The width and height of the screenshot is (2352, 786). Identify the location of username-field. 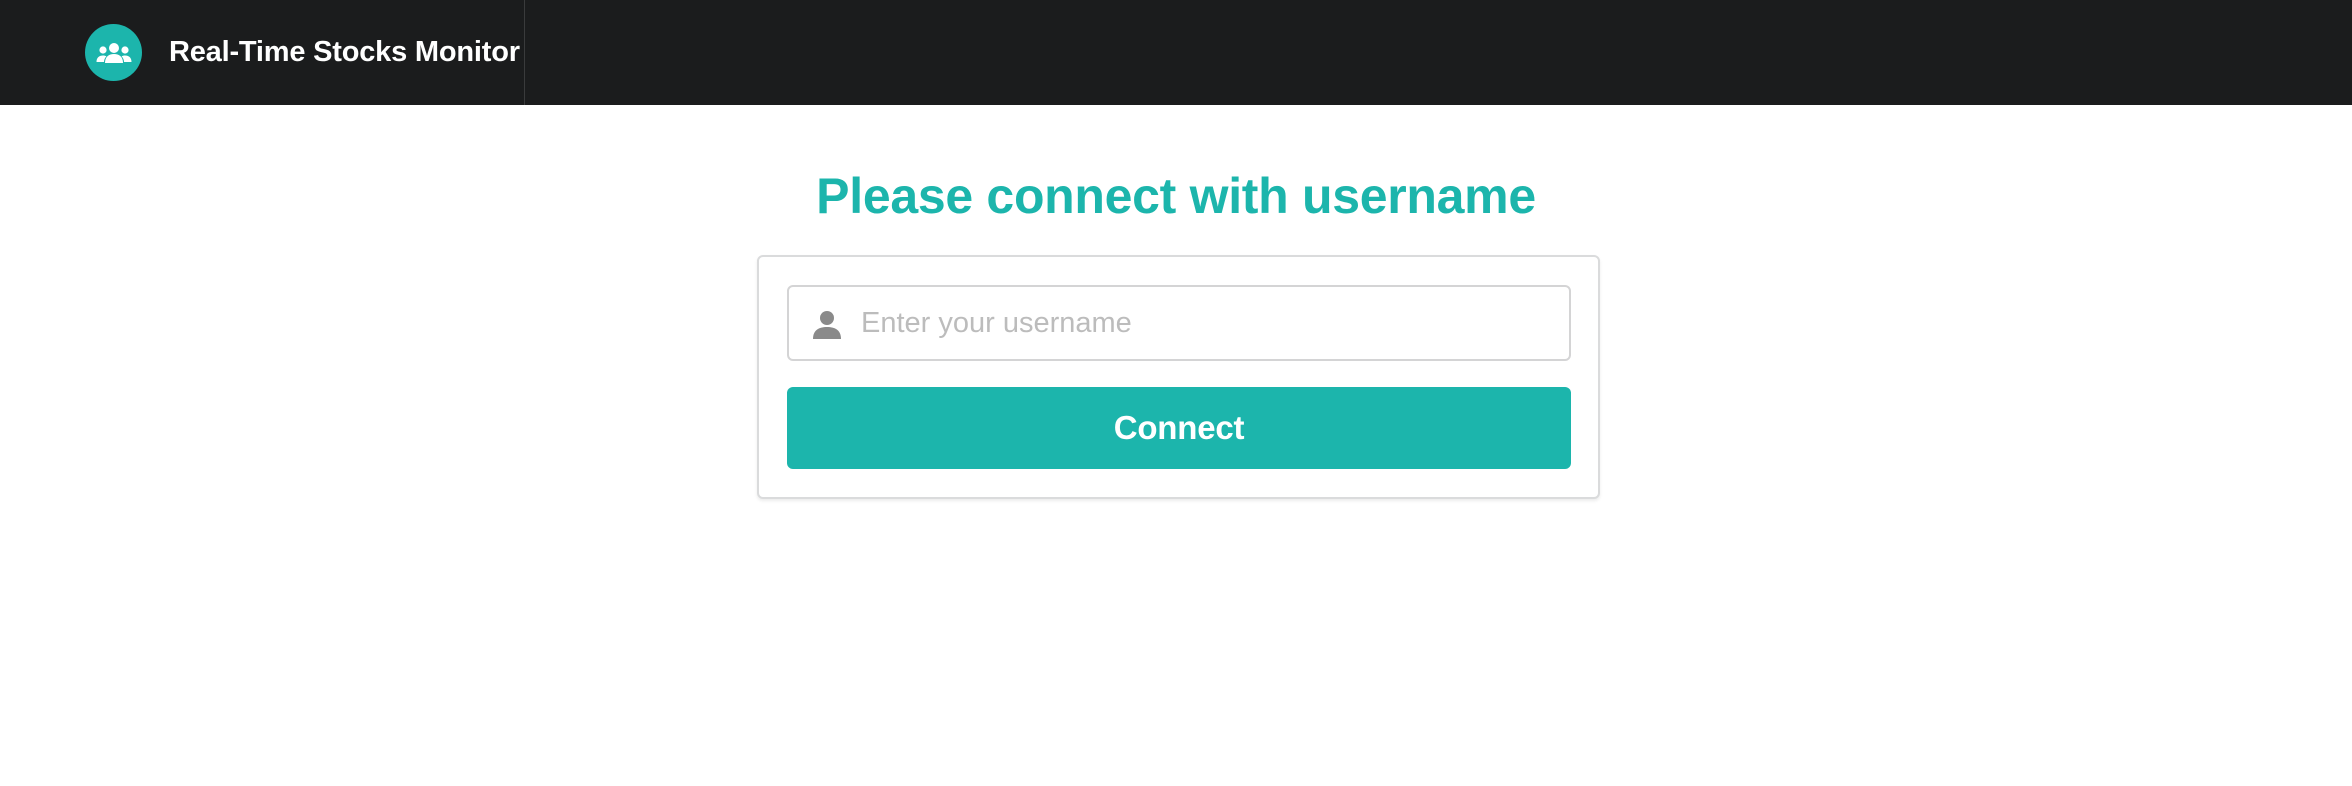
(1179, 323).